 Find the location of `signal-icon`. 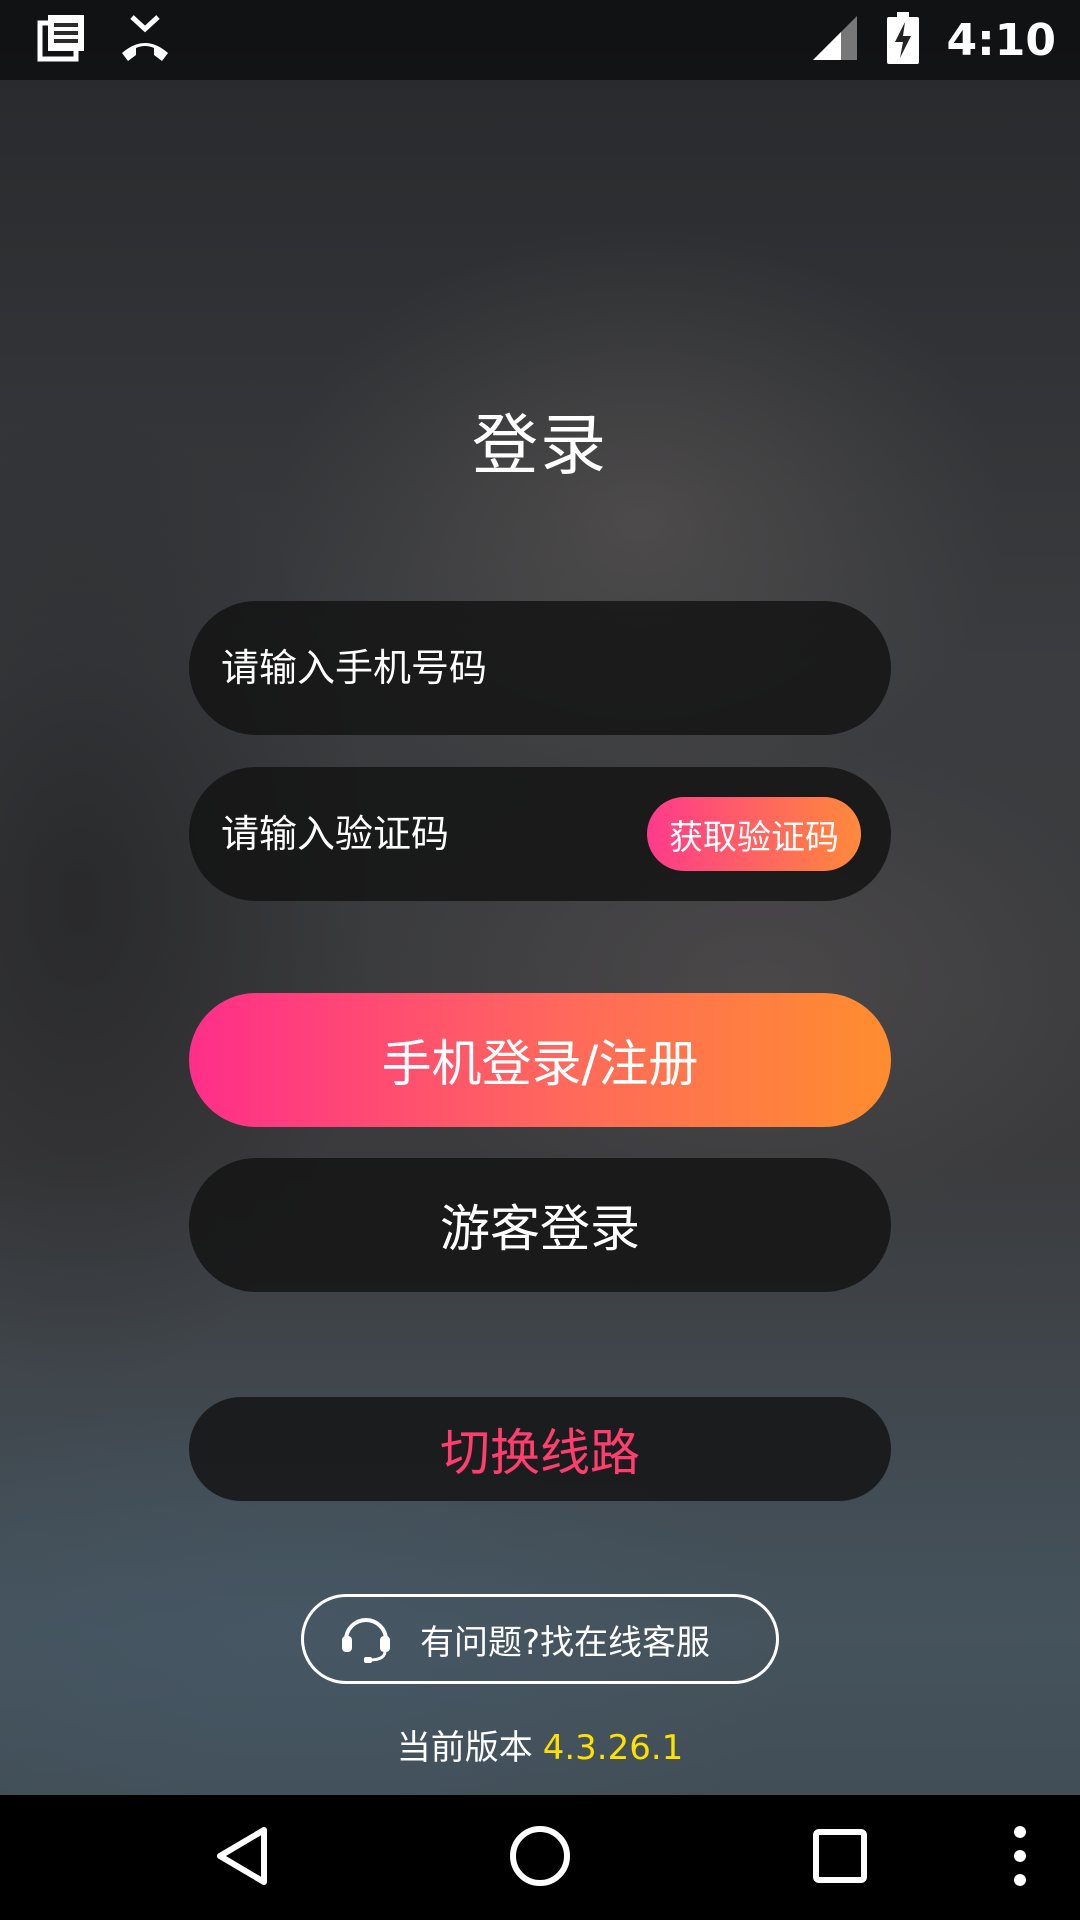

signal-icon is located at coordinates (835, 40).